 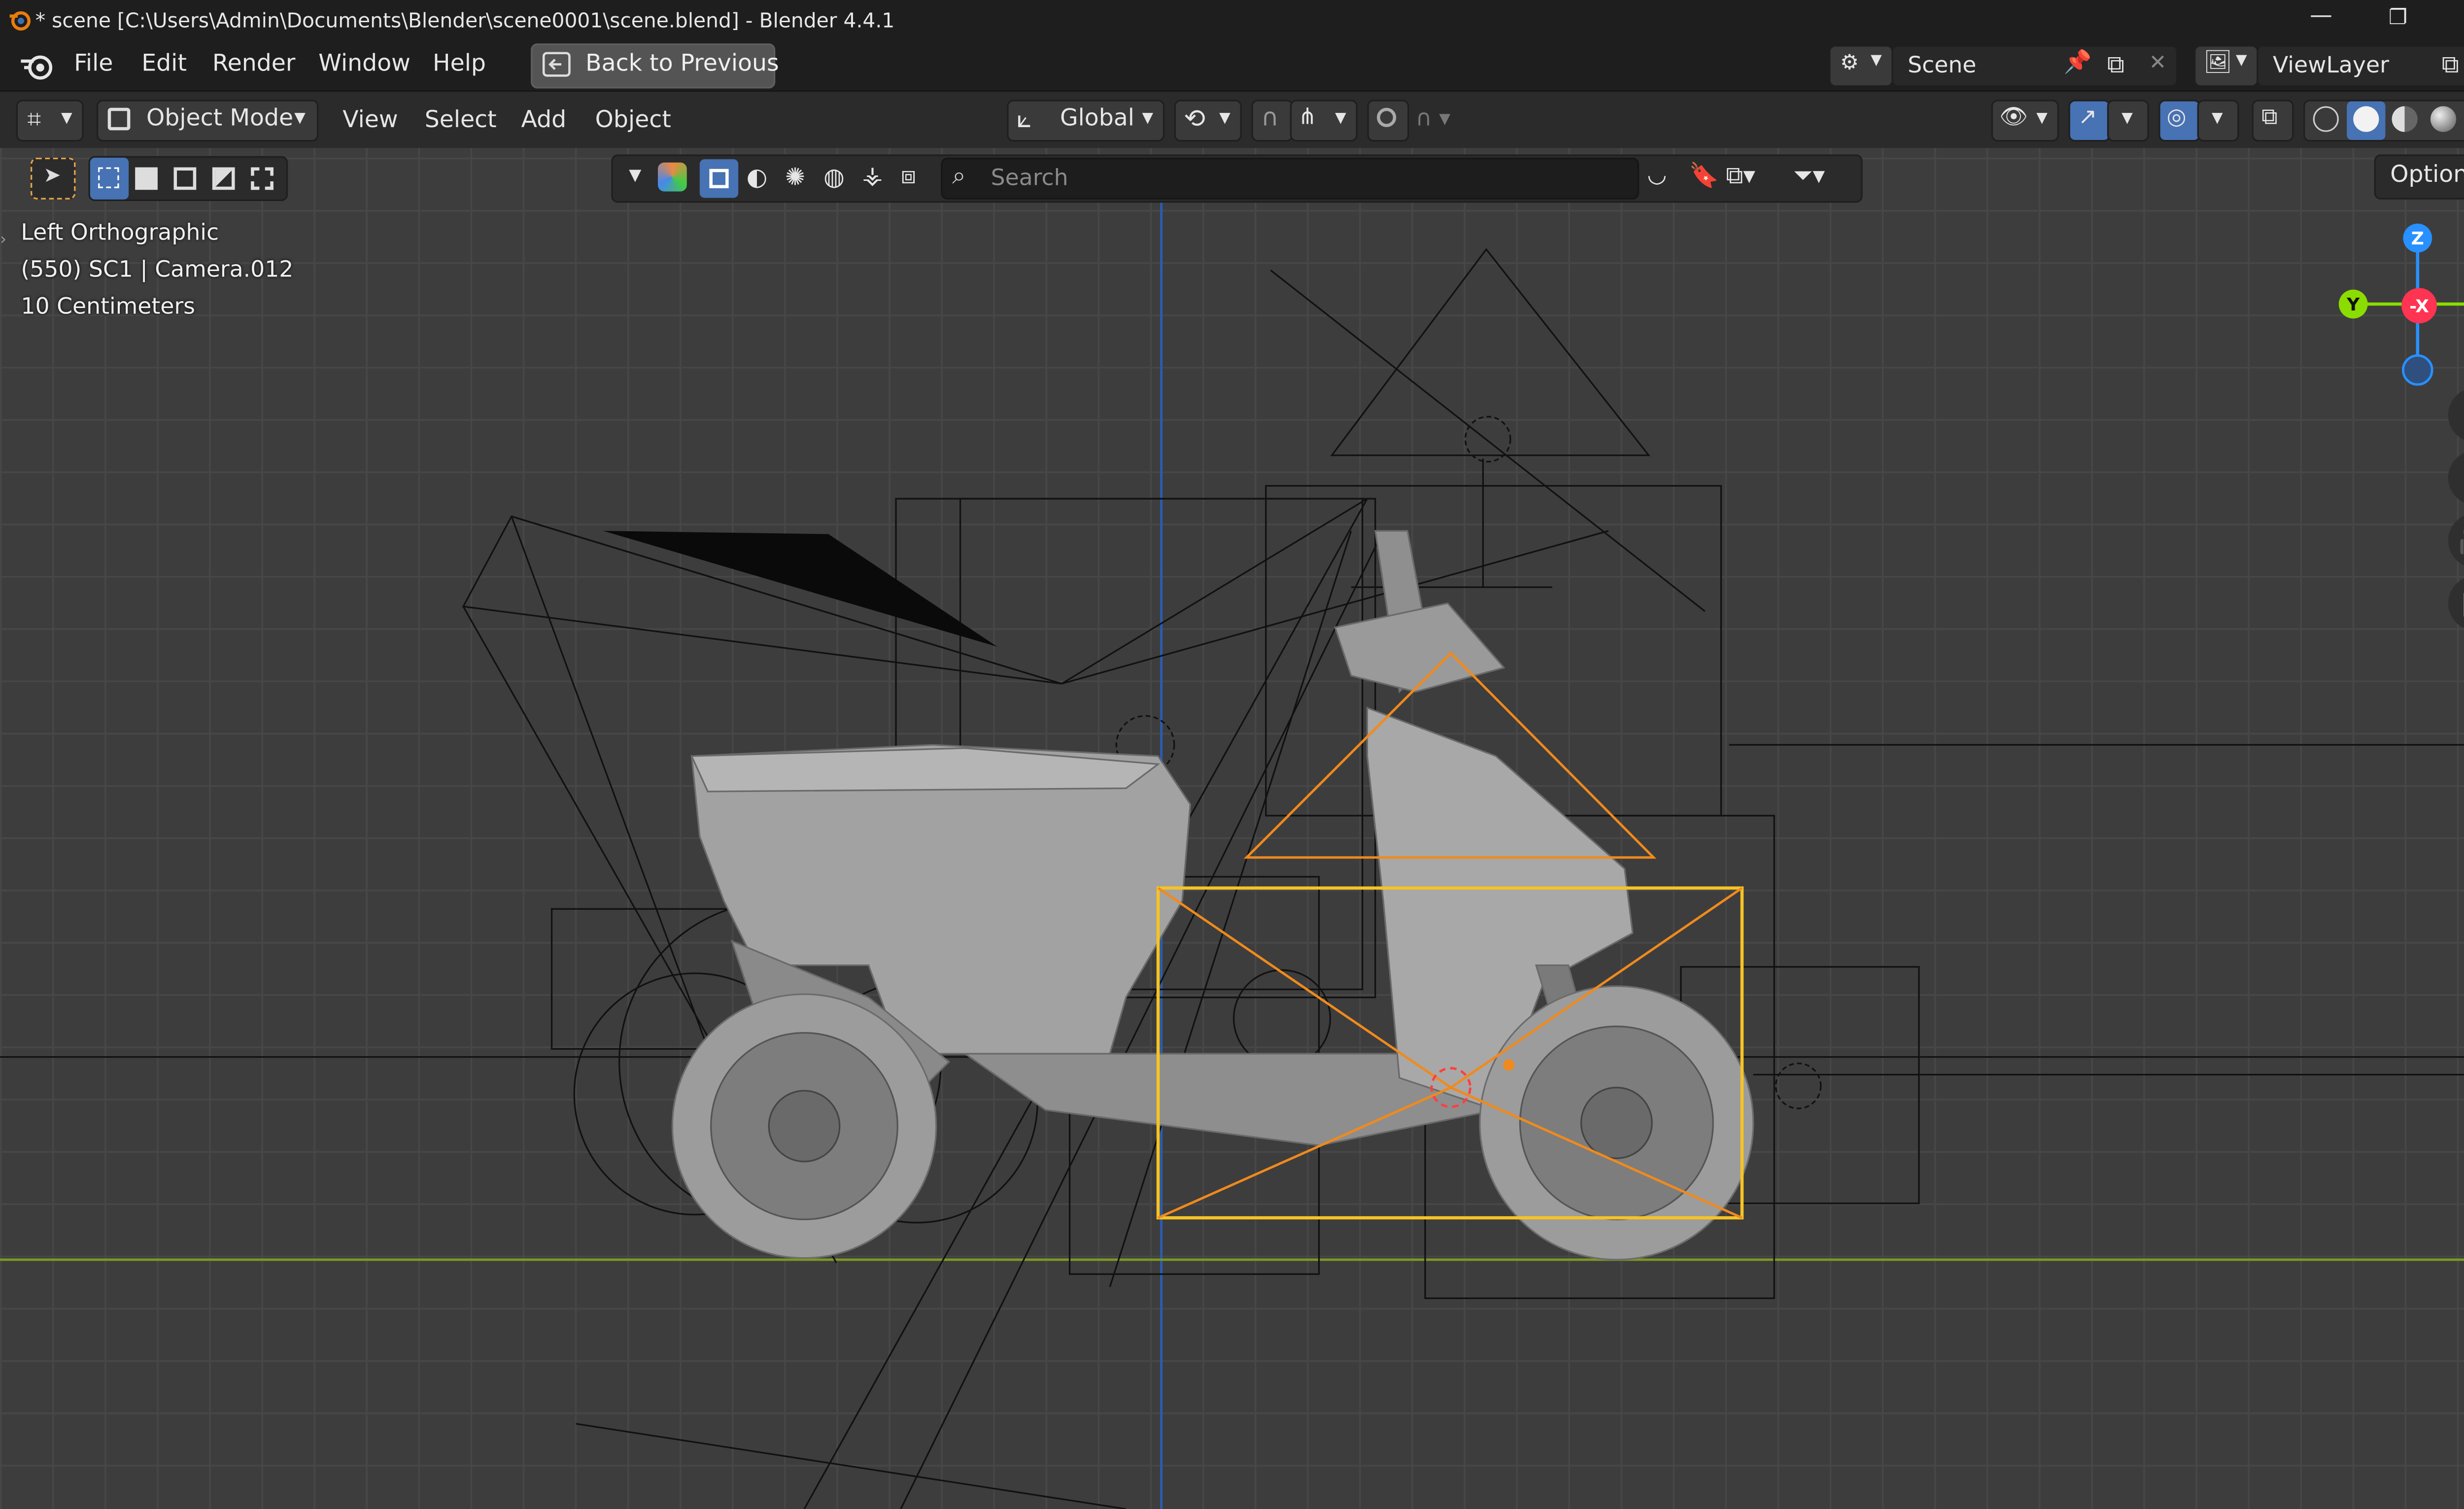 What do you see at coordinates (2461, 478) in the screenshot?
I see `pan-hand-icon: ✋` at bounding box center [2461, 478].